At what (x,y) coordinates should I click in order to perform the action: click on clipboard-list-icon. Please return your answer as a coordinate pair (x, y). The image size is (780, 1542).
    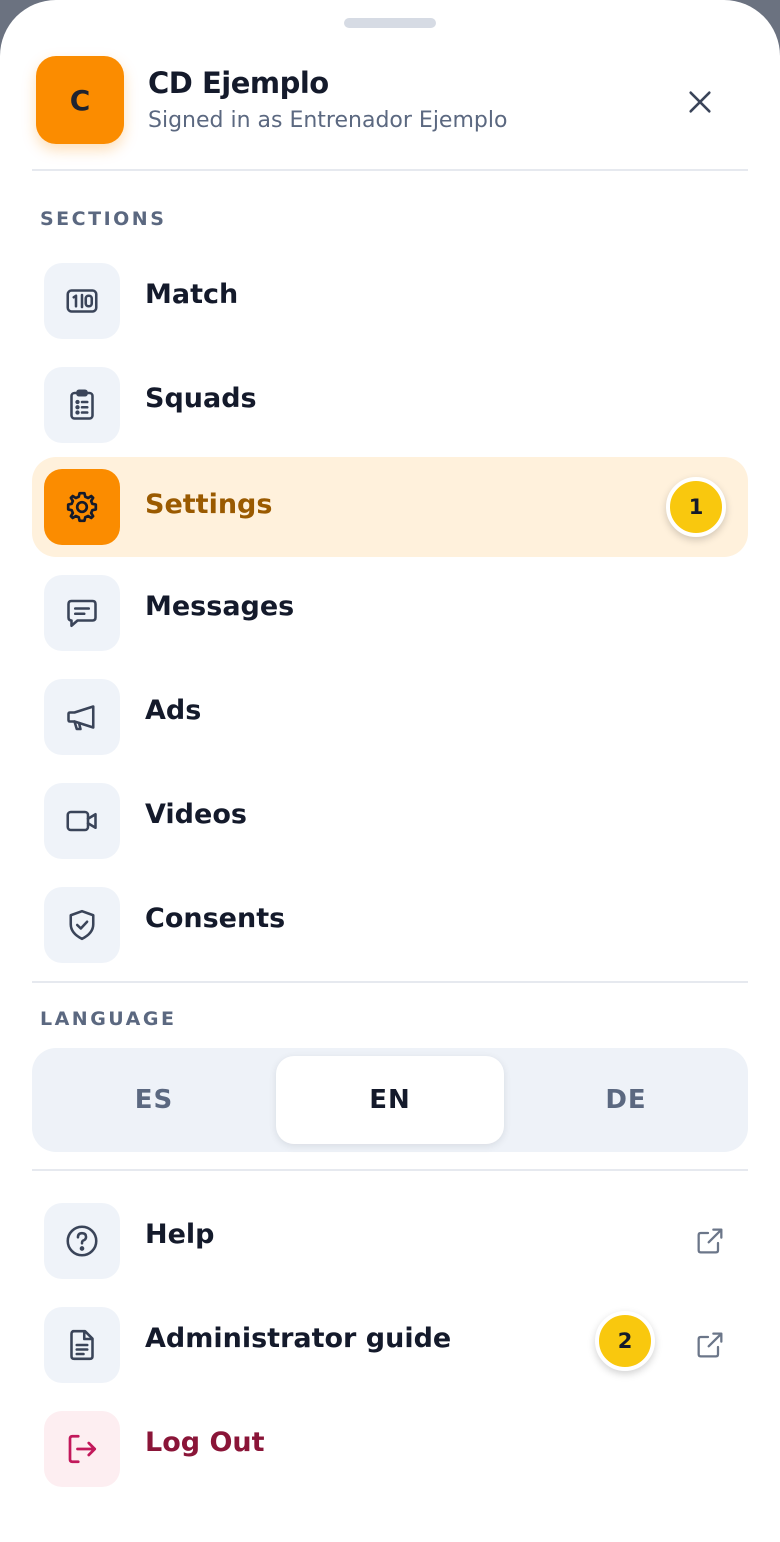
    Looking at the image, I should click on (82, 404).